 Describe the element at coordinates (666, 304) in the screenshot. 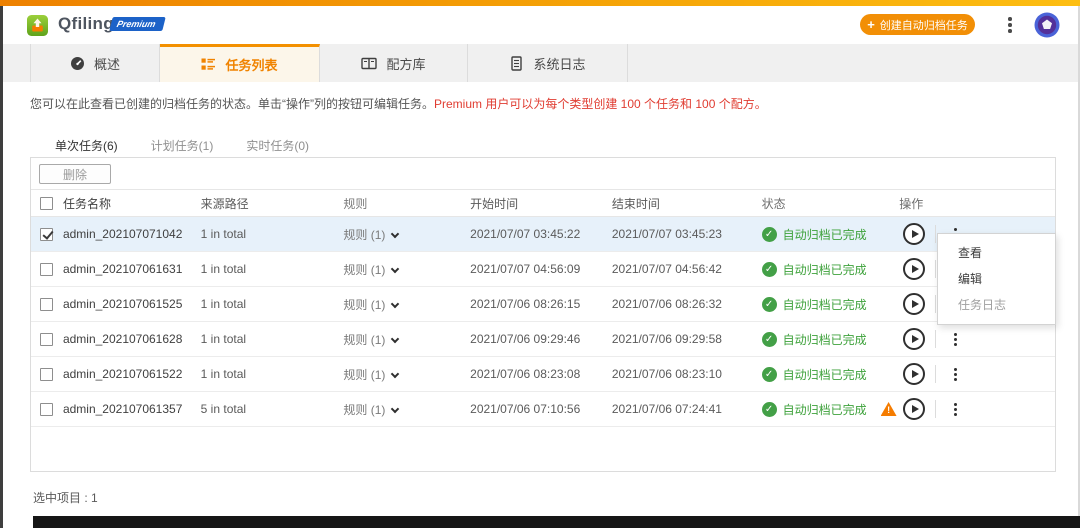

I see `end-time-cell: 2021/07/06 08:26:32` at that location.